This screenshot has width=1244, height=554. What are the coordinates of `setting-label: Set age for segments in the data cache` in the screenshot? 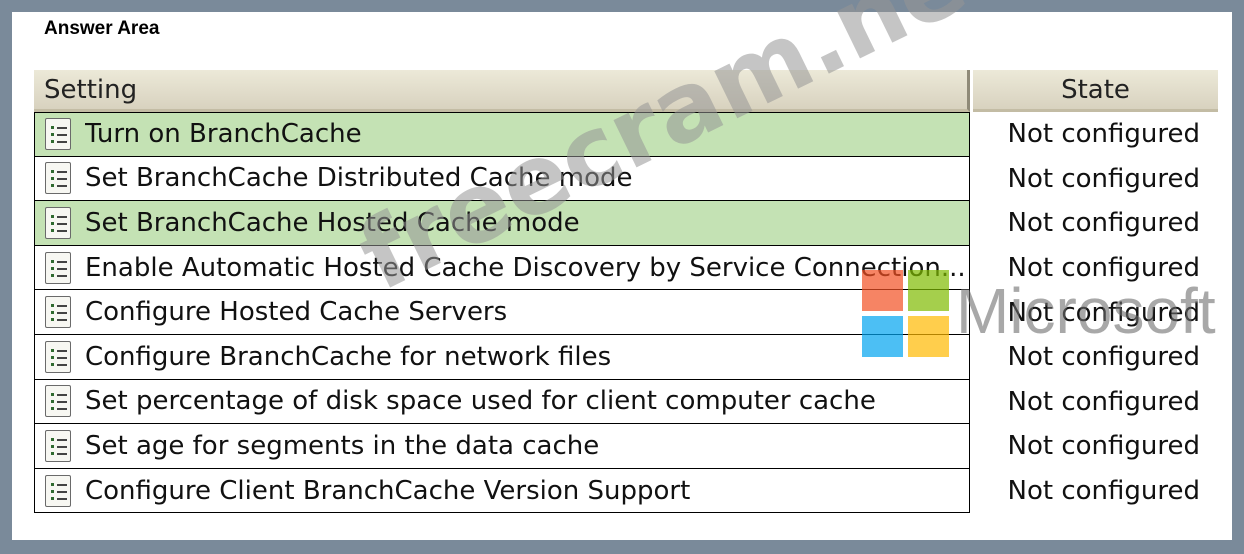 It's located at (342, 445).